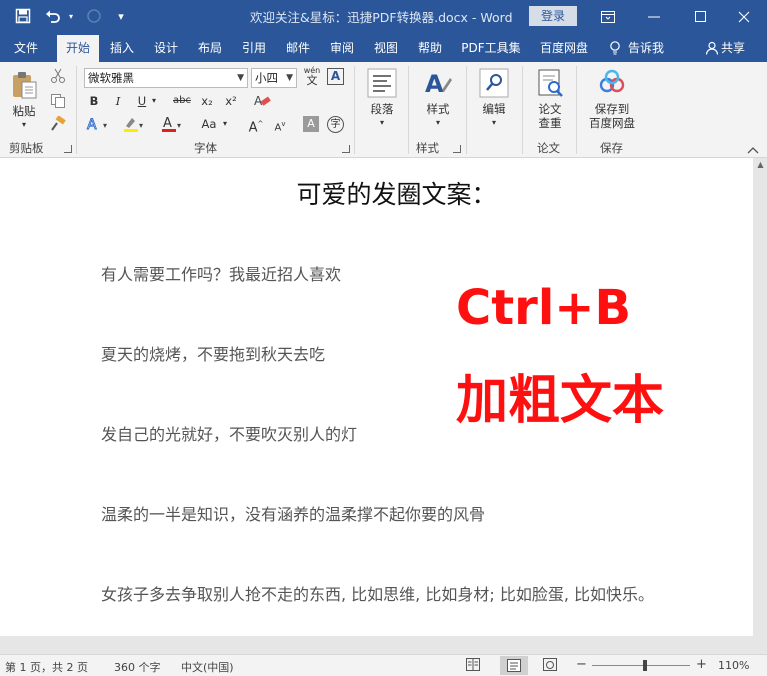 The height and width of the screenshot is (676, 767). What do you see at coordinates (182, 101) in the screenshot?
I see `strikethrough-button: abc` at bounding box center [182, 101].